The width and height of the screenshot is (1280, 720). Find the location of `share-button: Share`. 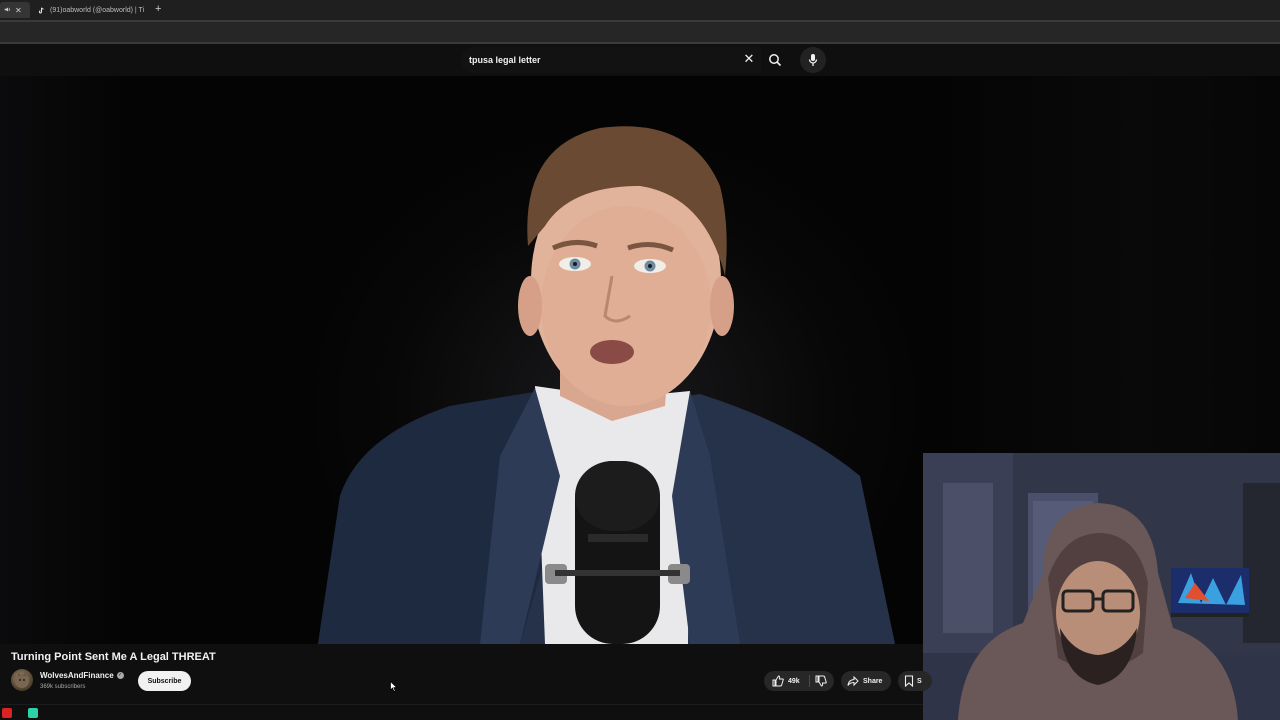

share-button: Share is located at coordinates (866, 681).